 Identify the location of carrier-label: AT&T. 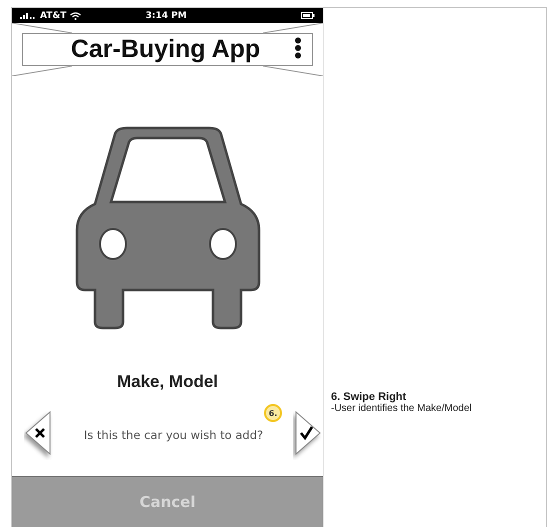
(53, 15).